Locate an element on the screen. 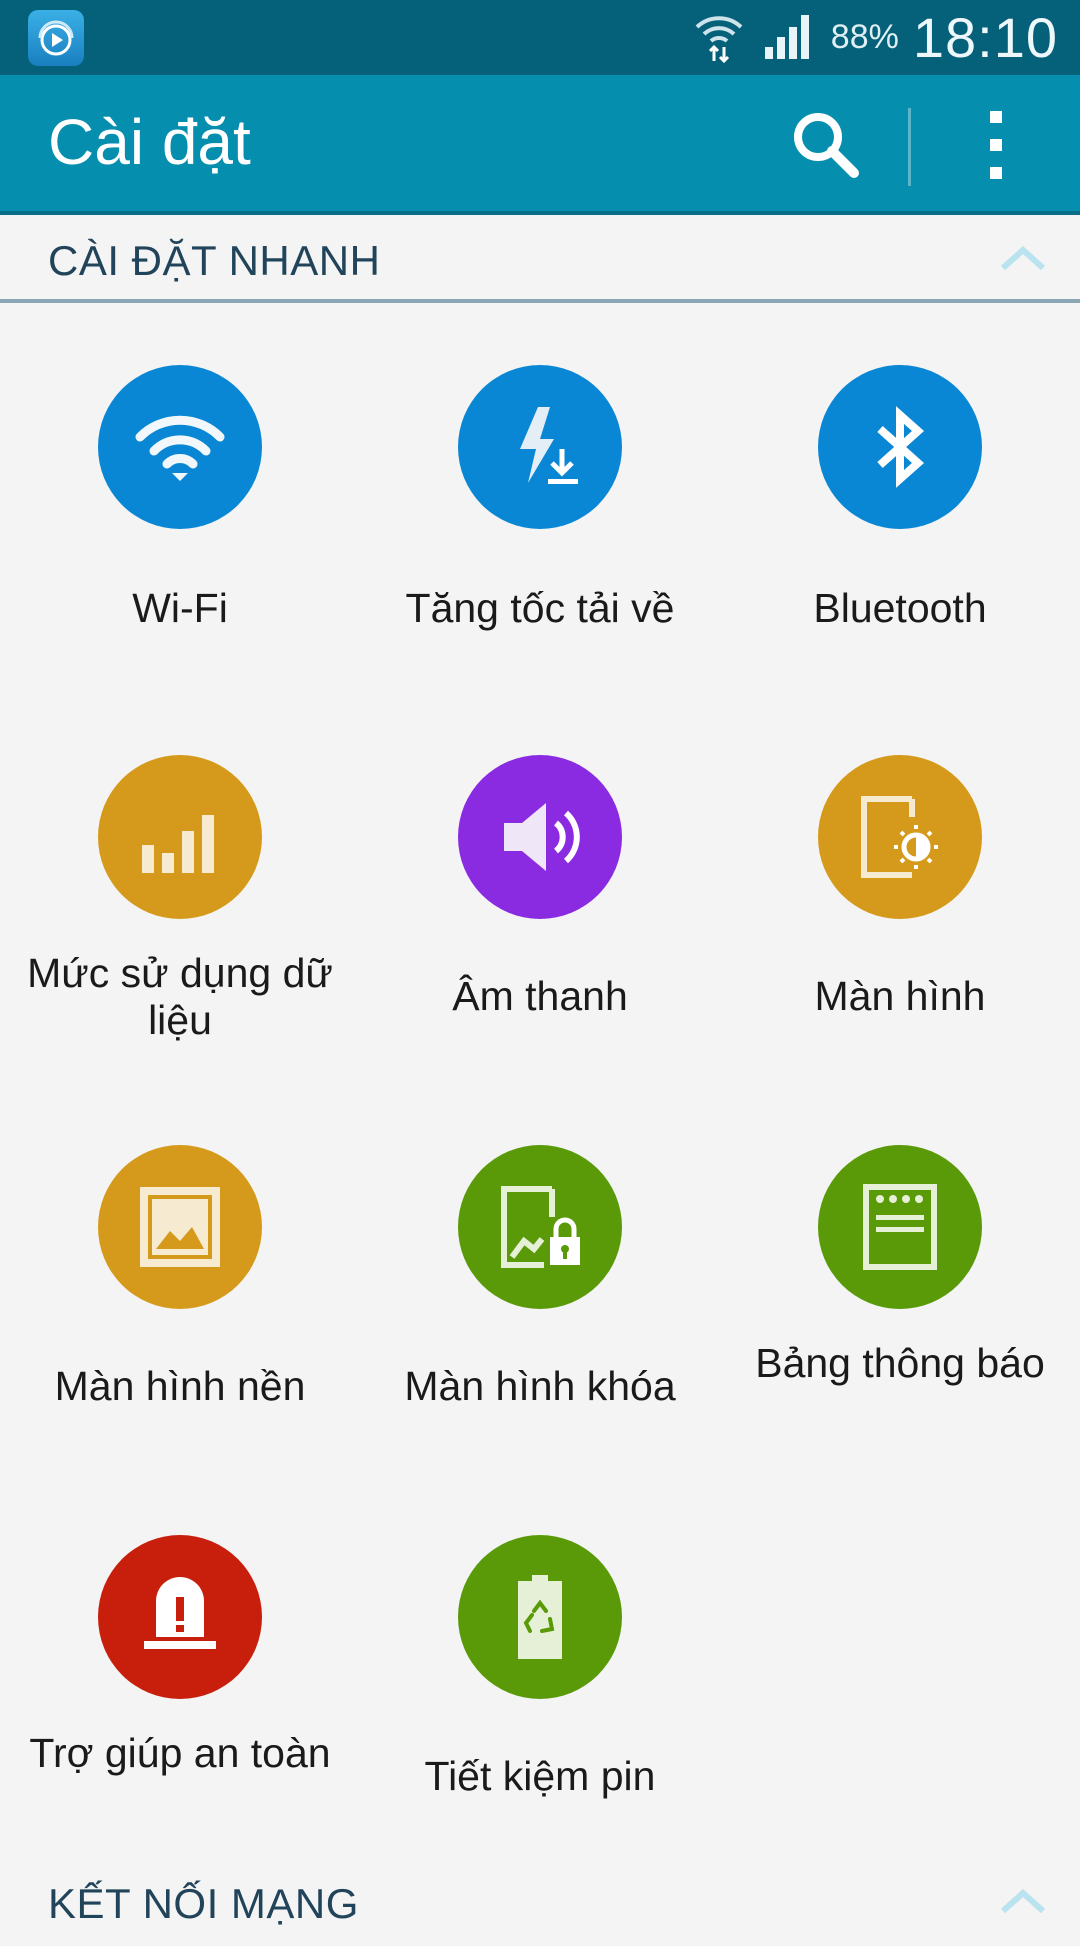 The height and width of the screenshot is (1946, 1080). lock-screen-icon is located at coordinates (540, 1227).